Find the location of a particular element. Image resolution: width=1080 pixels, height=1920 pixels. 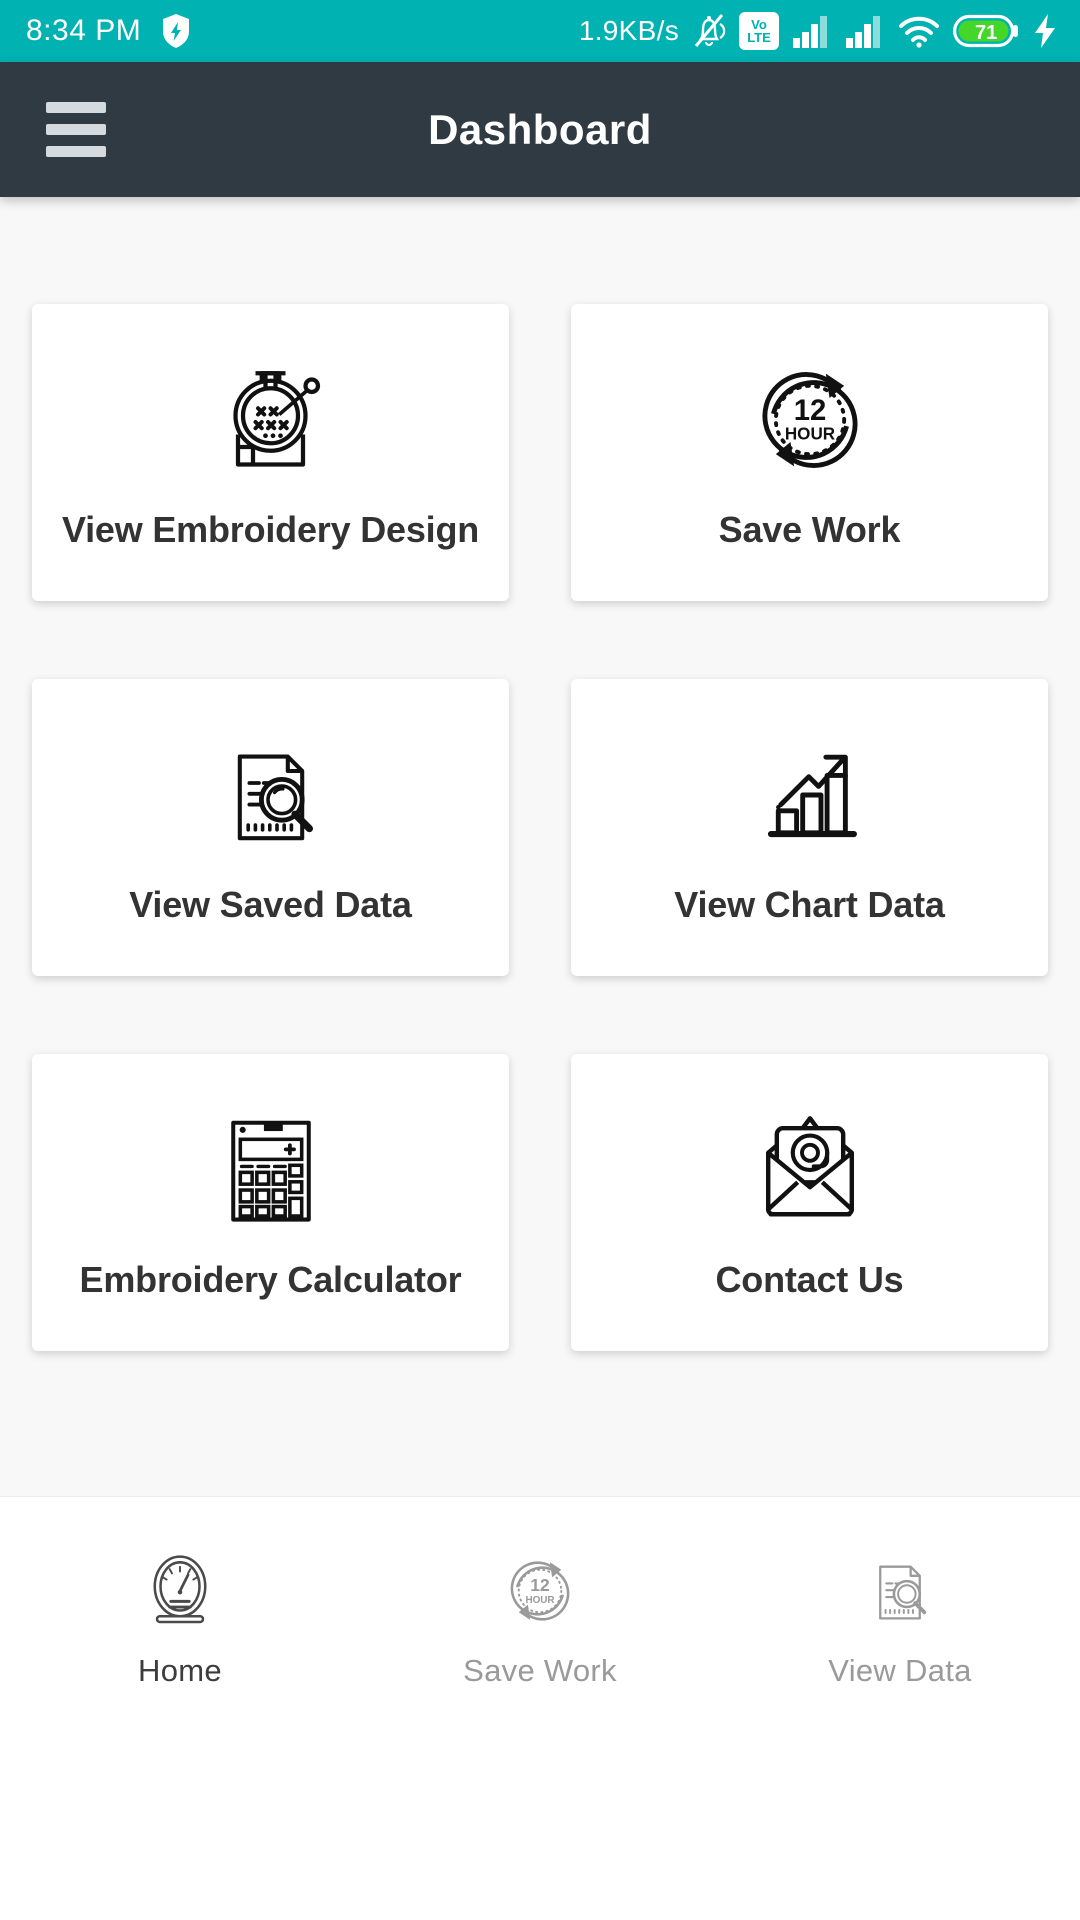

card-label: View Embroidery Design is located at coordinates (270, 529).